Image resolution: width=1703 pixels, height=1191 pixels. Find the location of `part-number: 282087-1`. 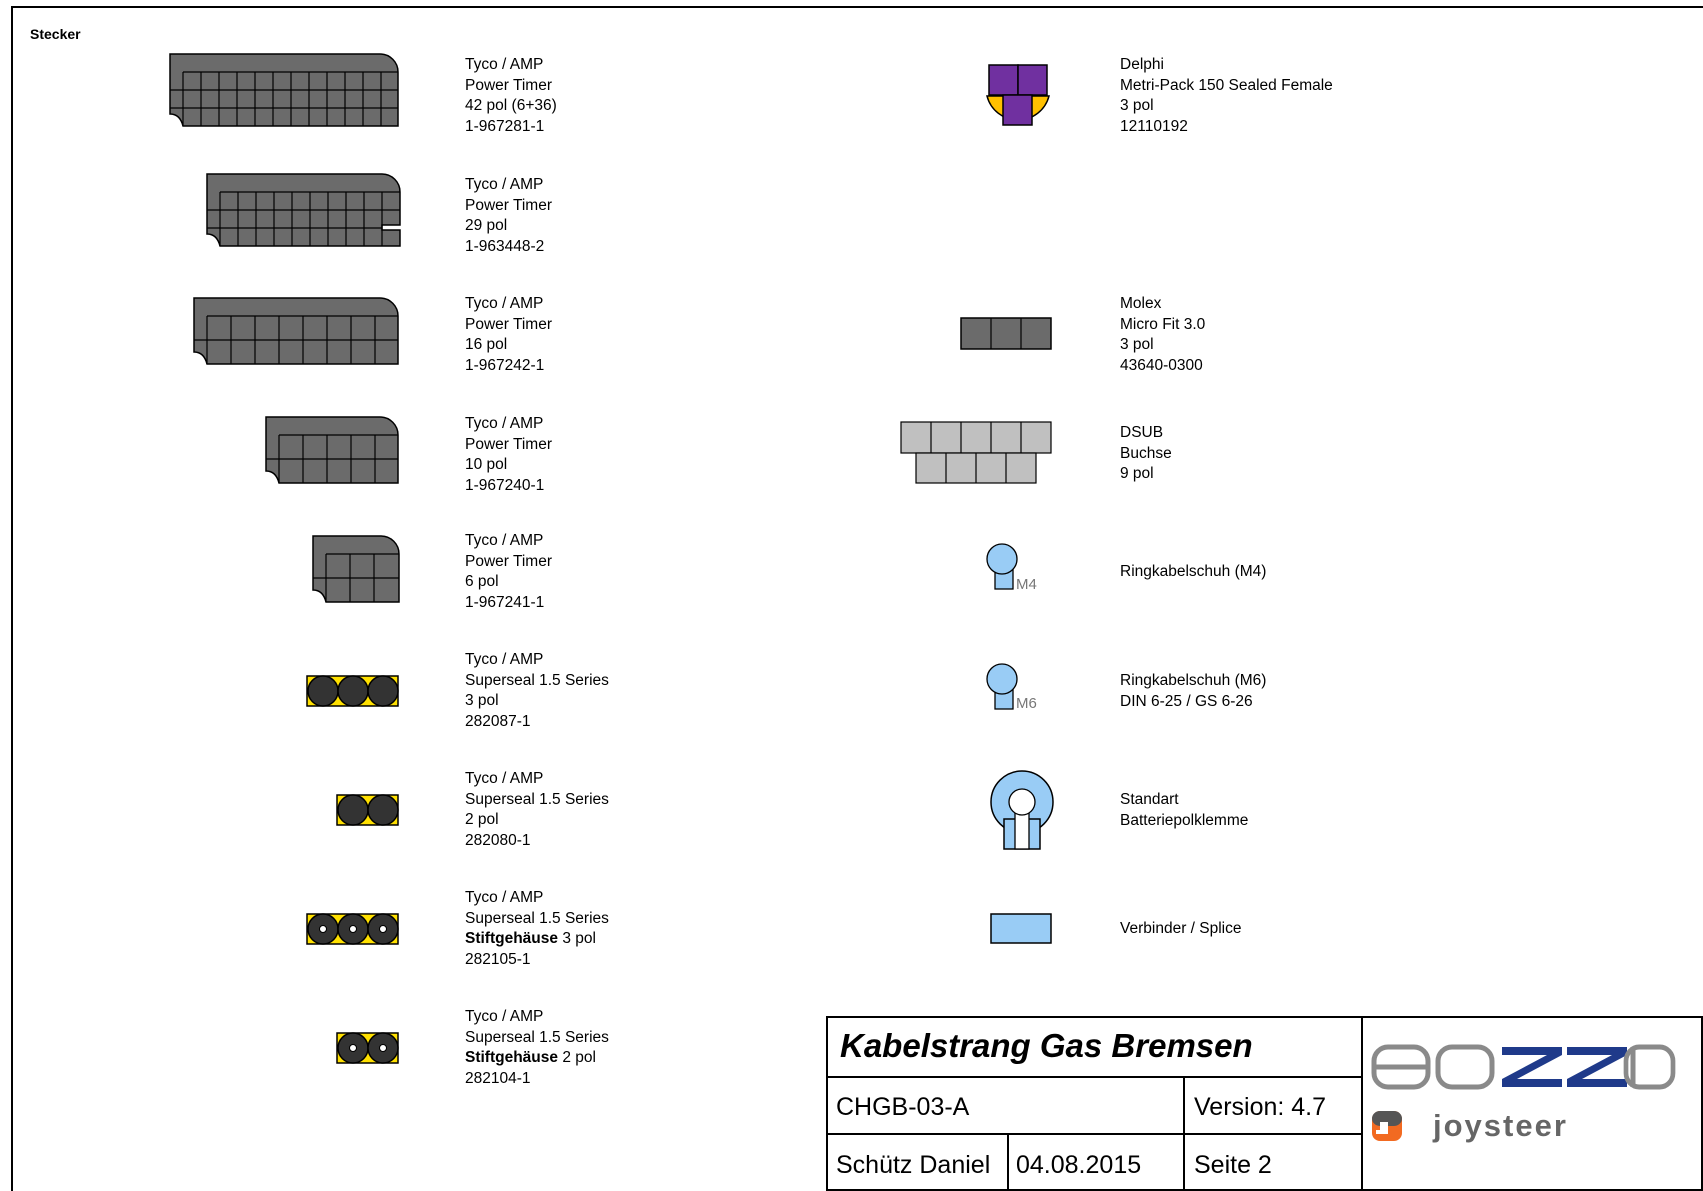

part-number: 282087-1 is located at coordinates (498, 721).